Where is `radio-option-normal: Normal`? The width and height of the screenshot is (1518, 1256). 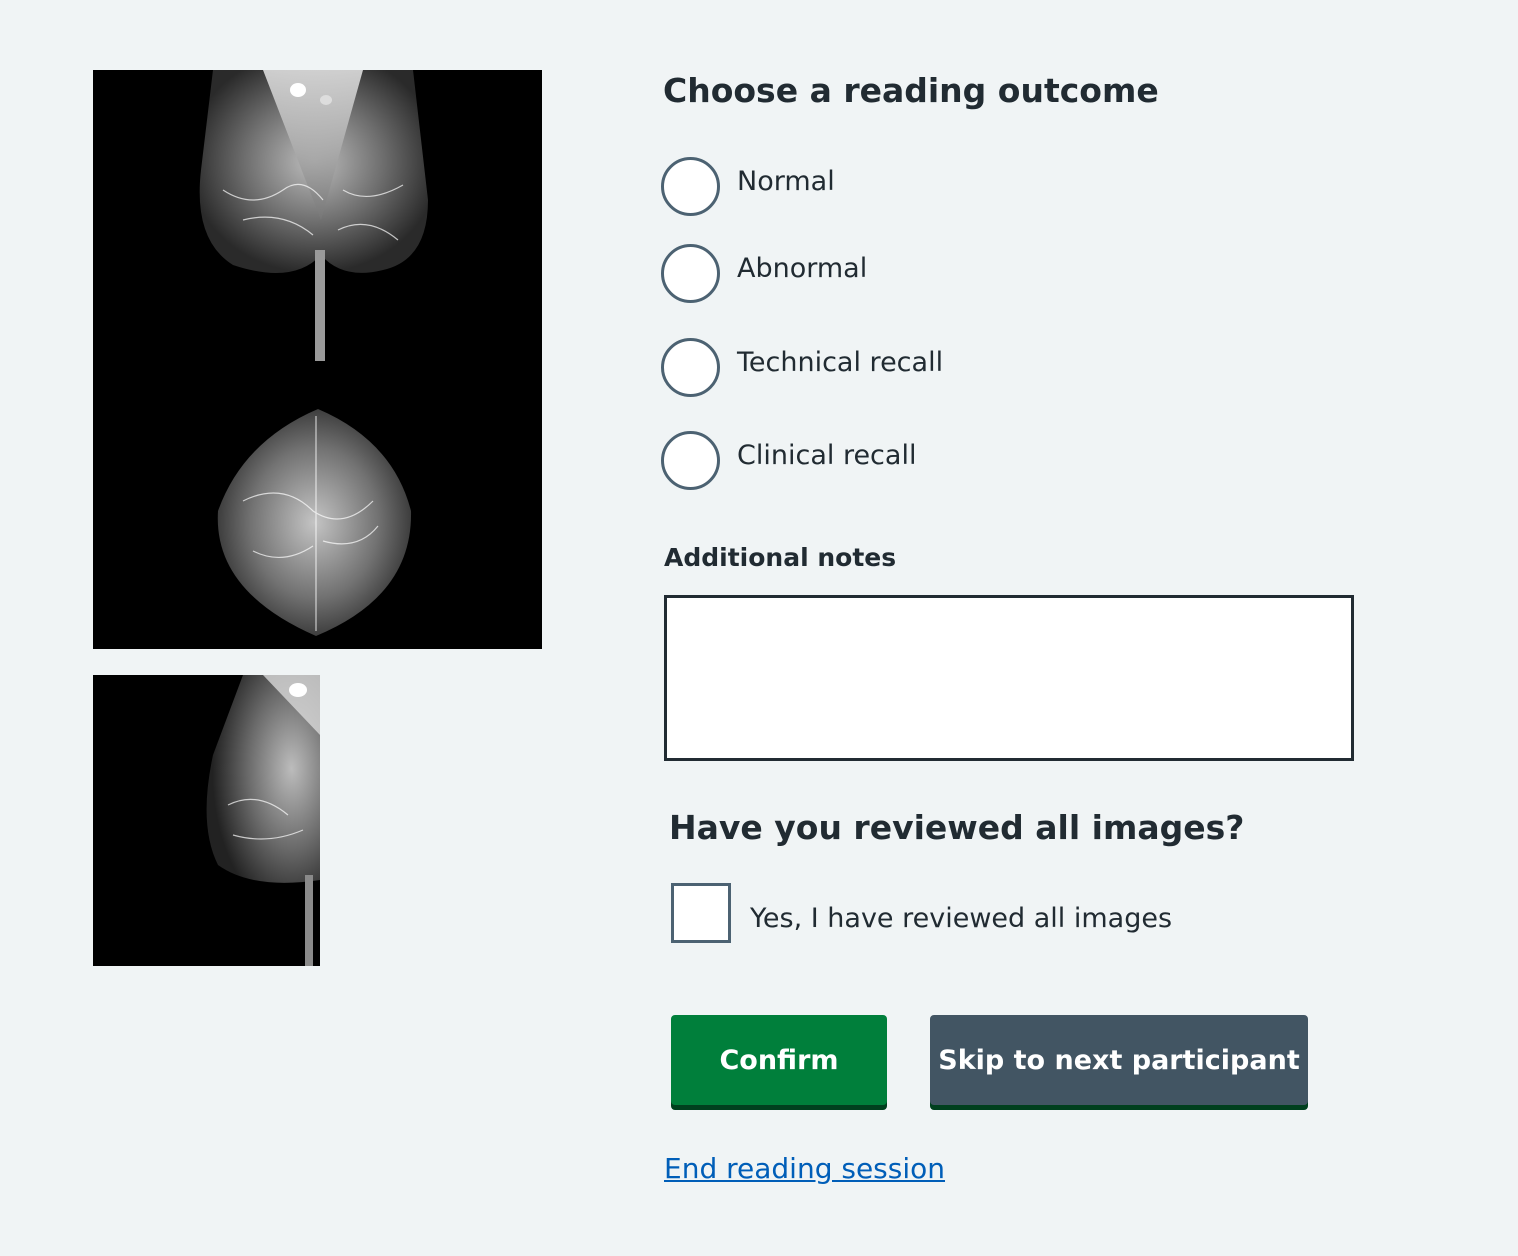 radio-option-normal: Normal is located at coordinates (861, 187).